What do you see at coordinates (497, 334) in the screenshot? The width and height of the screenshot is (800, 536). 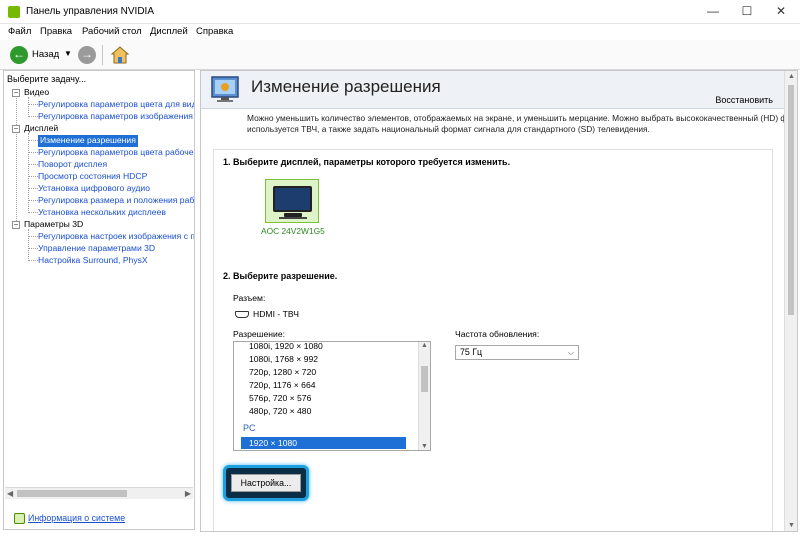 I see `refresh-rate-label: Частота обновления:` at bounding box center [497, 334].